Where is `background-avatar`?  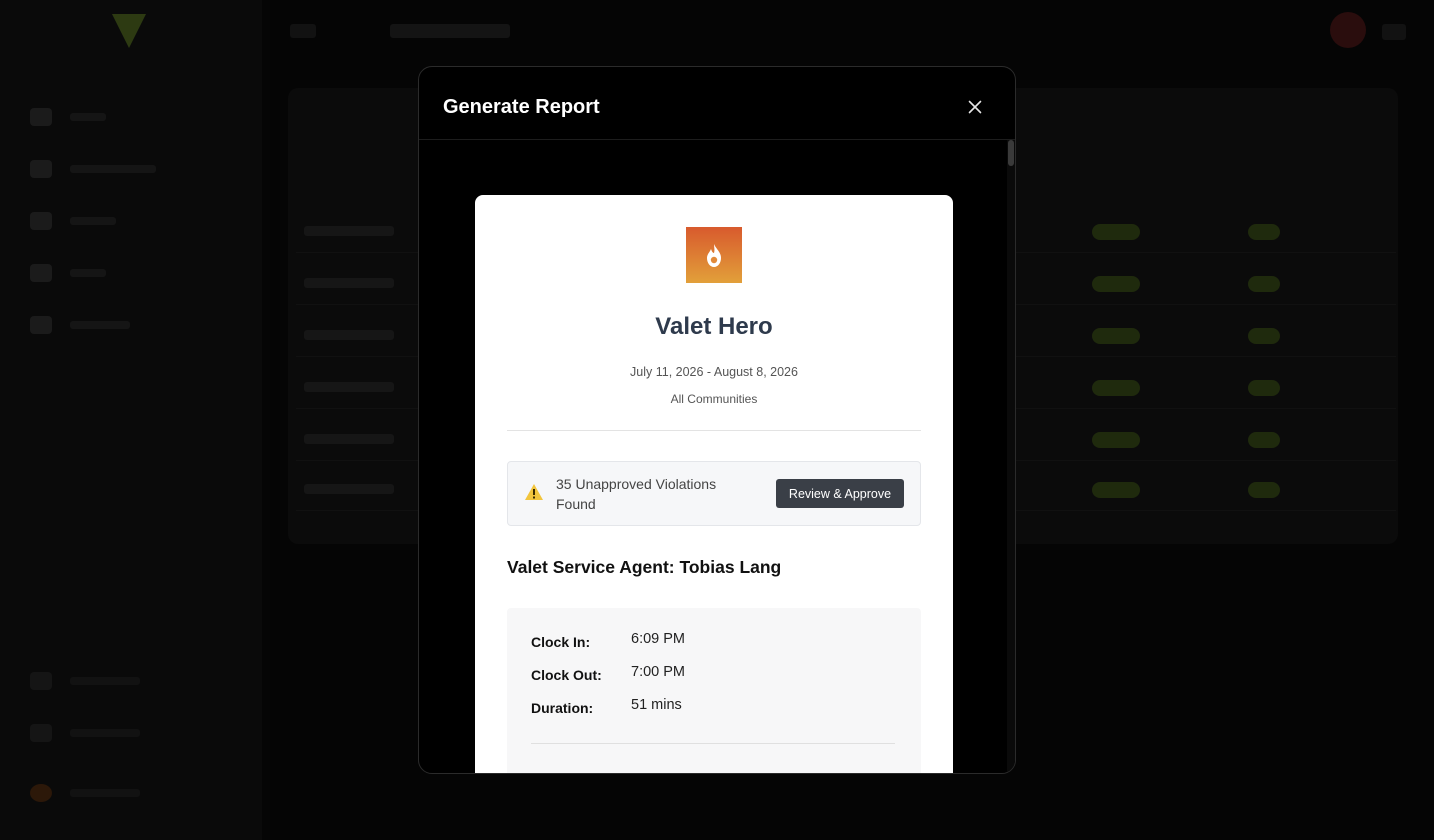
background-avatar is located at coordinates (1348, 30).